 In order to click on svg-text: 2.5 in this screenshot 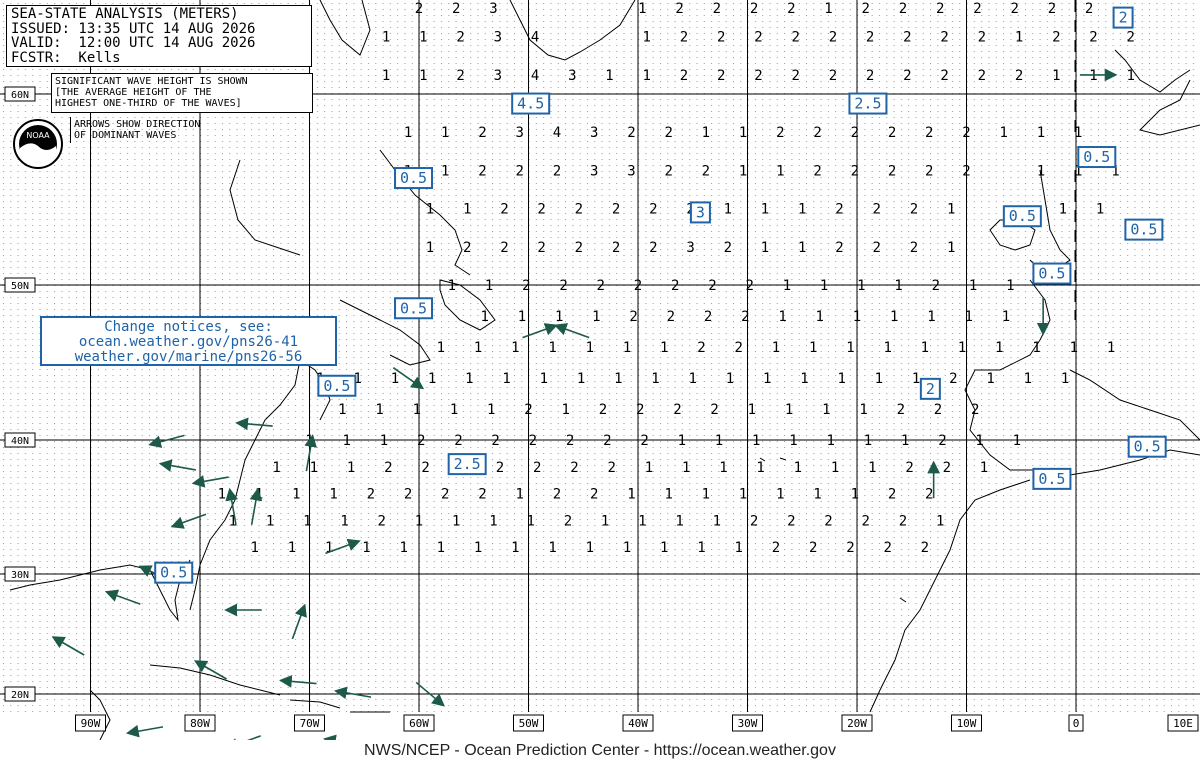, I will do `click(867, 104)`.